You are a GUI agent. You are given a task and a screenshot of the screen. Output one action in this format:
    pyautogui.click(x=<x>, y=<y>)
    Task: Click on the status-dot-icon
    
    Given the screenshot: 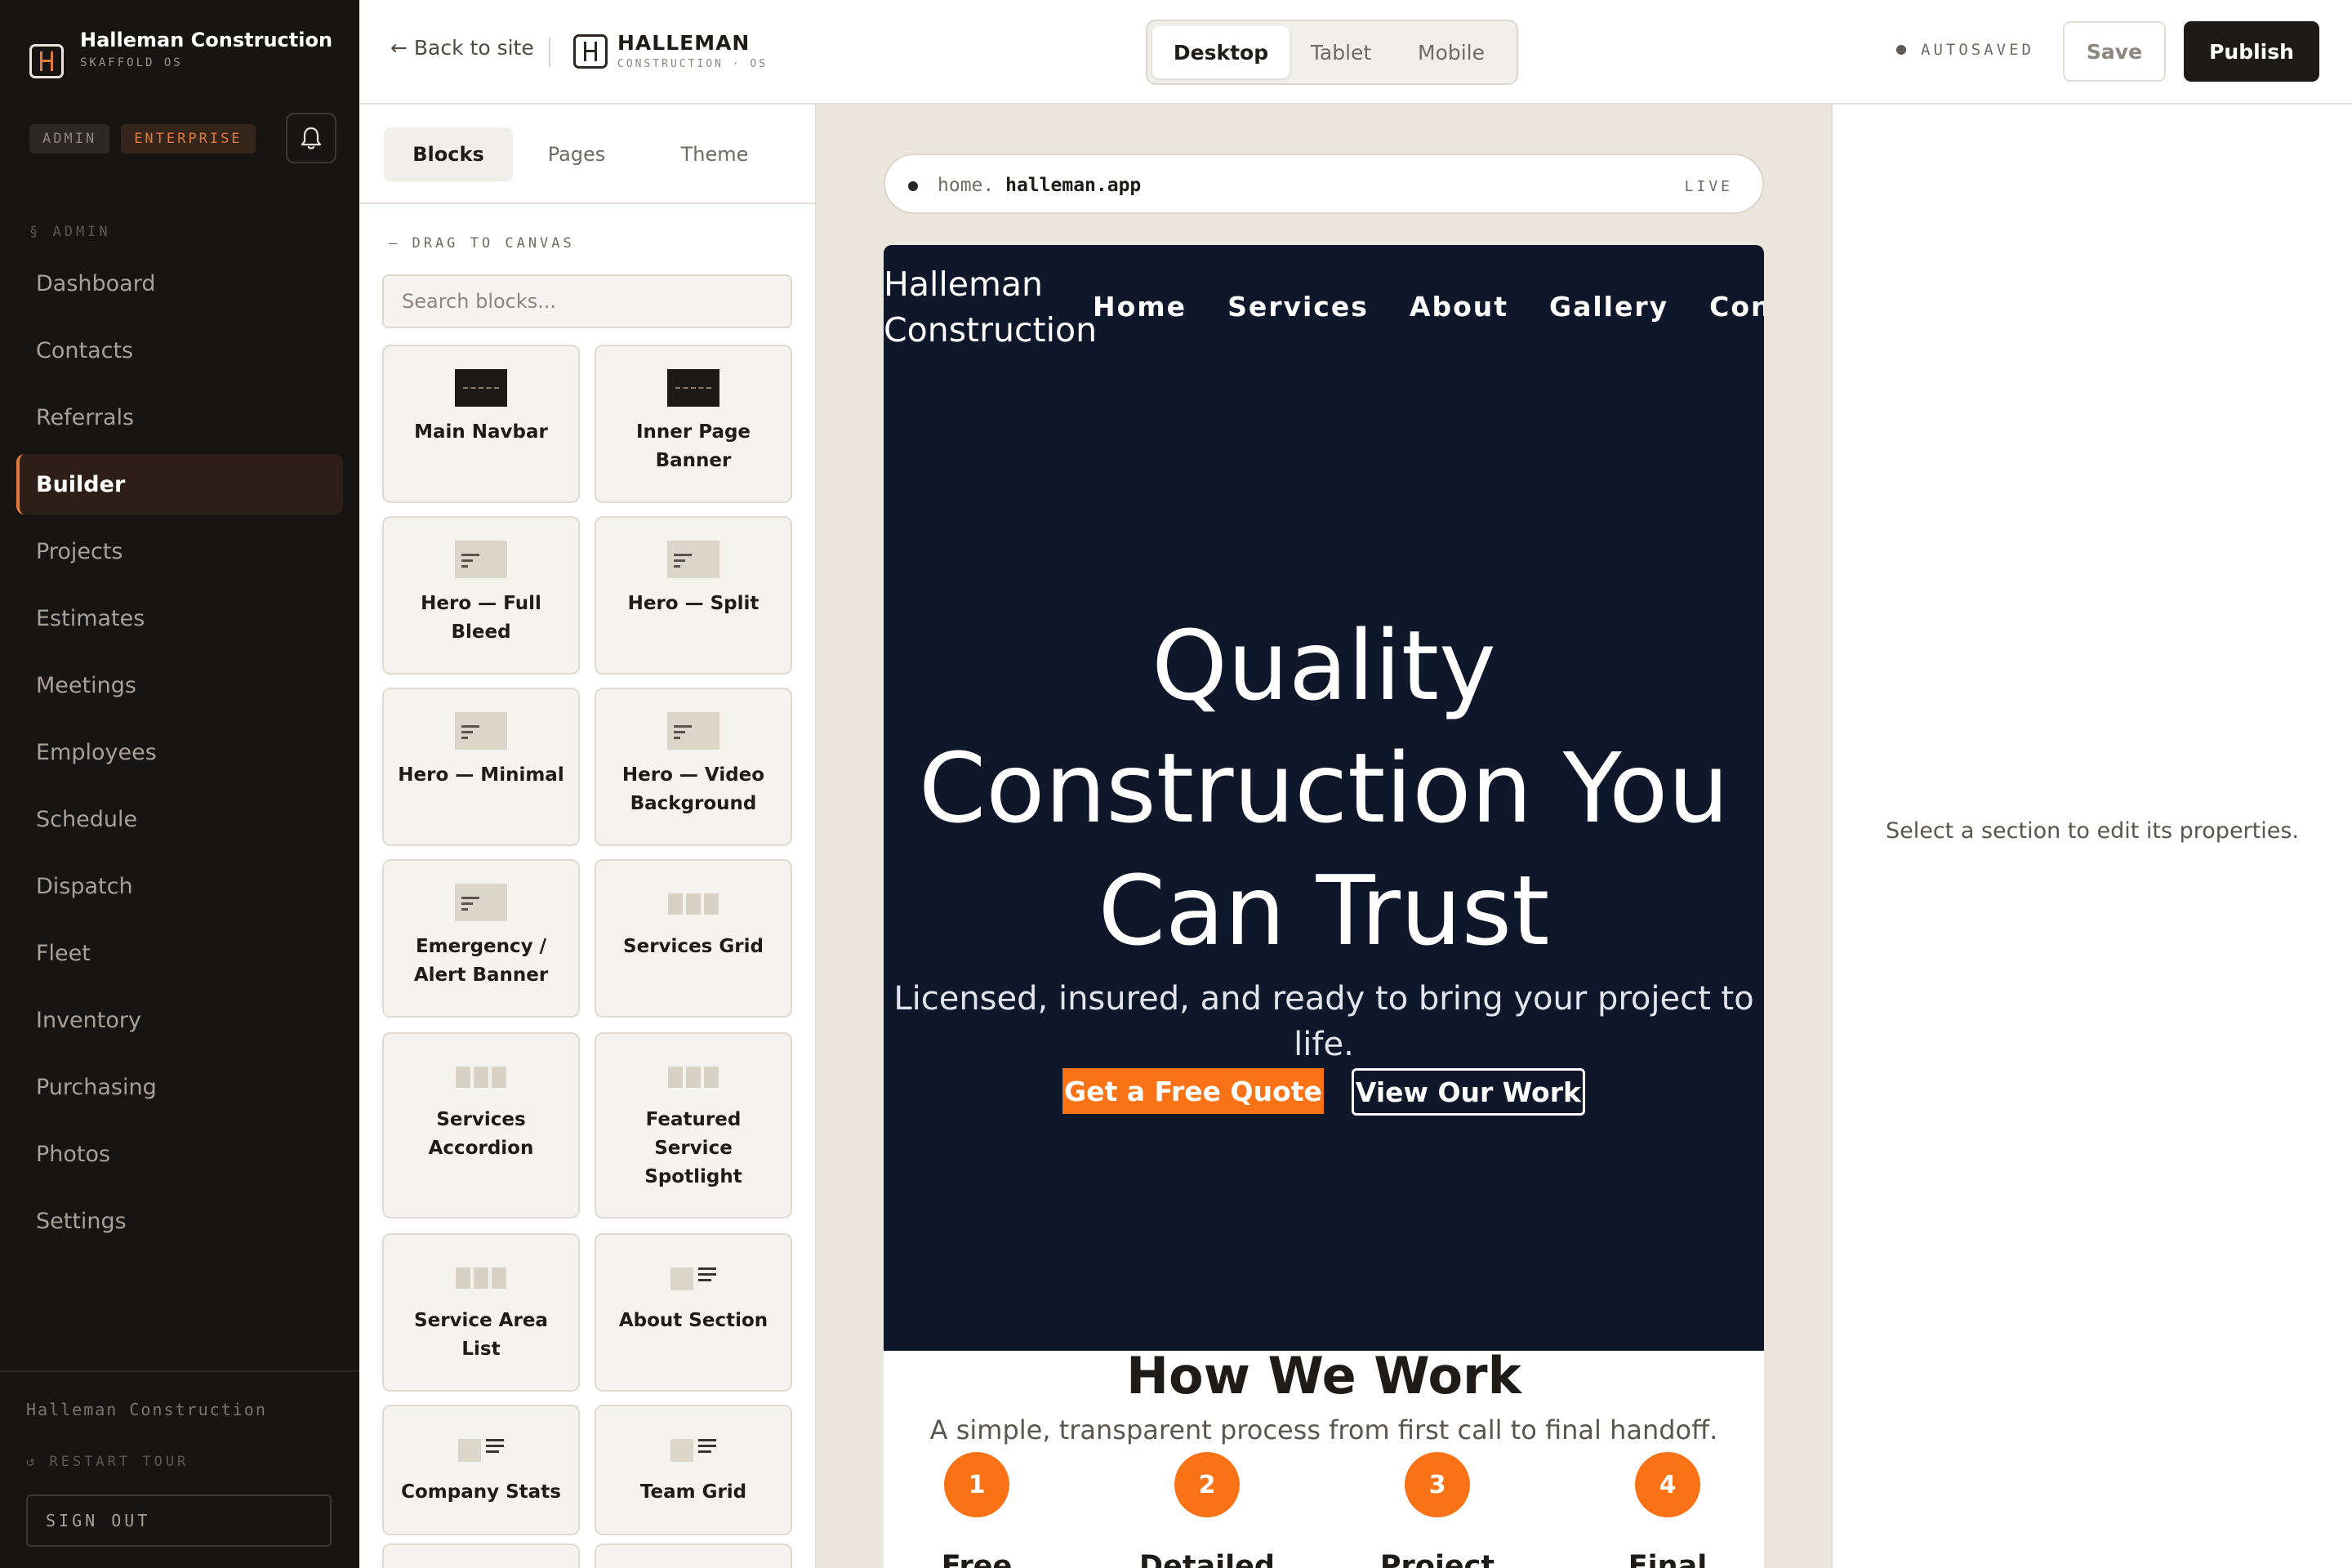 What is the action you would take?
    pyautogui.click(x=1901, y=50)
    